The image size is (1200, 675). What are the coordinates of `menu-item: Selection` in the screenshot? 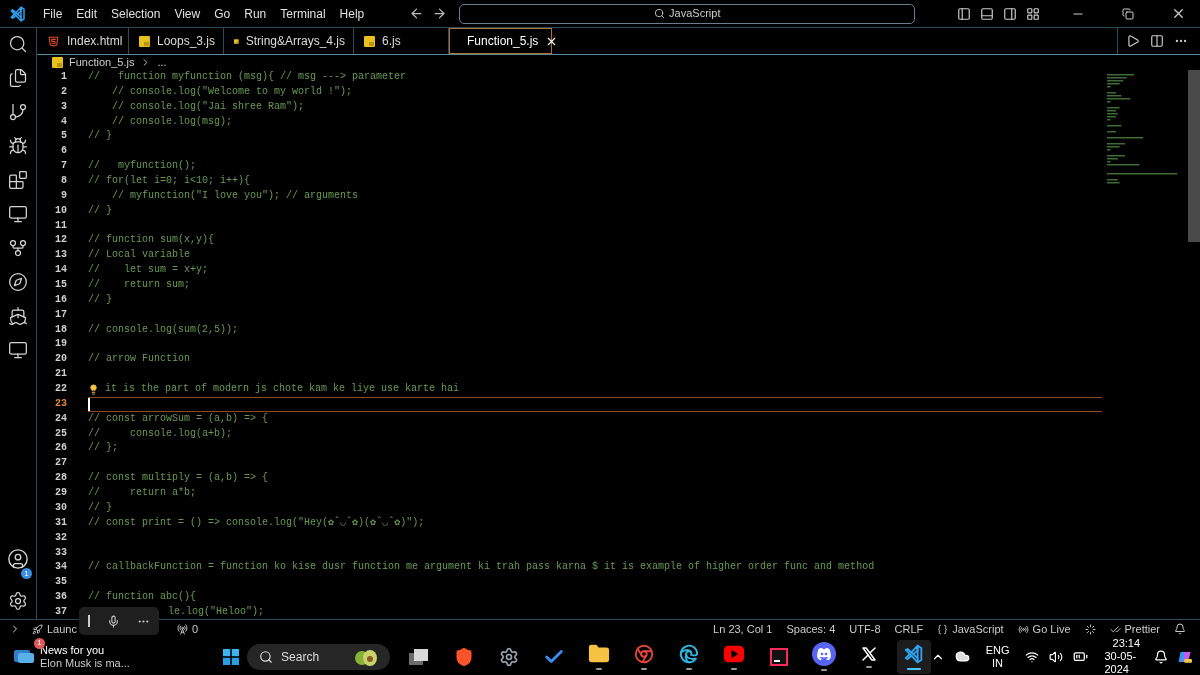 It's located at (136, 13).